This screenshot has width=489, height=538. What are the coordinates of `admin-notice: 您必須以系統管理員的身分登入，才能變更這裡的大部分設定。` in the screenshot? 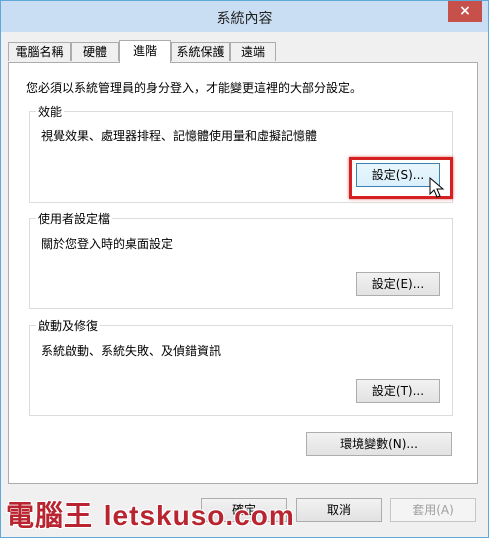 It's located at (194, 88).